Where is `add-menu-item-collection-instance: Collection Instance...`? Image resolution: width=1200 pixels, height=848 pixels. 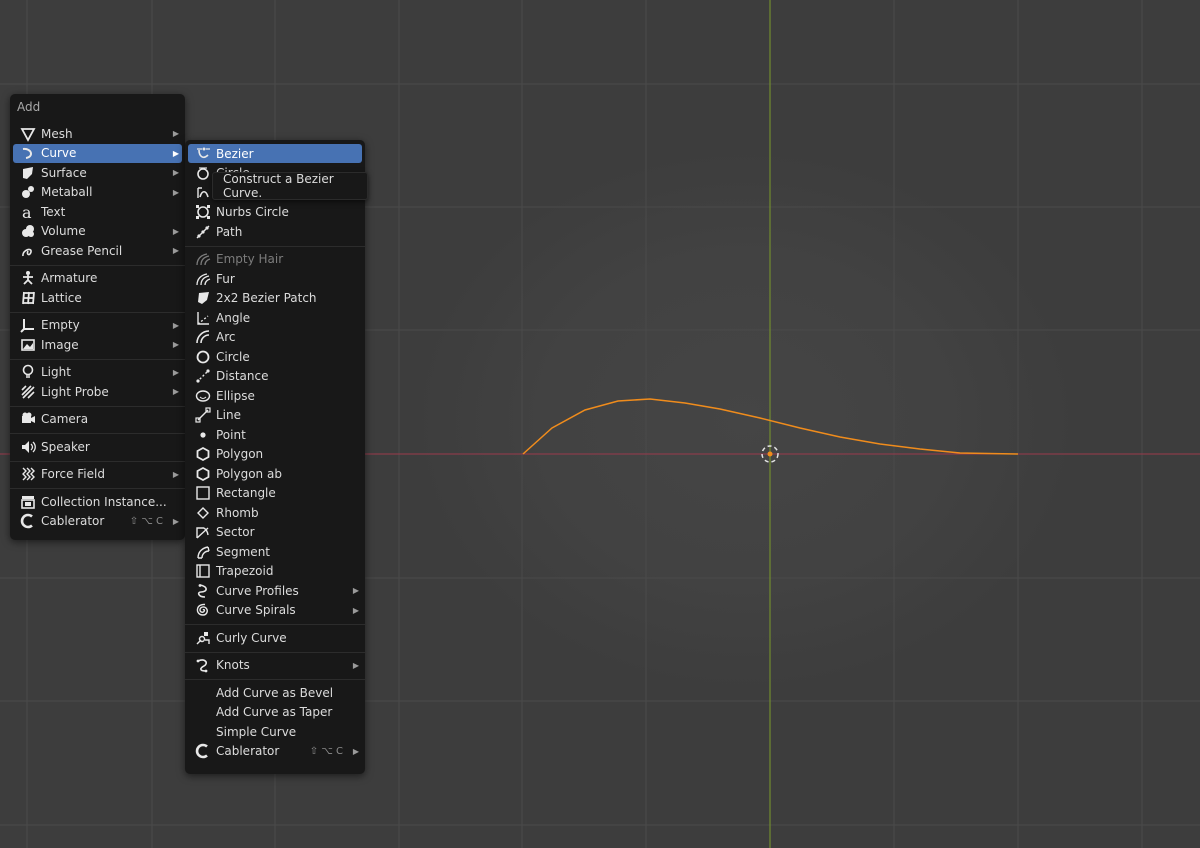 add-menu-item-collection-instance: Collection Instance... is located at coordinates (97, 501).